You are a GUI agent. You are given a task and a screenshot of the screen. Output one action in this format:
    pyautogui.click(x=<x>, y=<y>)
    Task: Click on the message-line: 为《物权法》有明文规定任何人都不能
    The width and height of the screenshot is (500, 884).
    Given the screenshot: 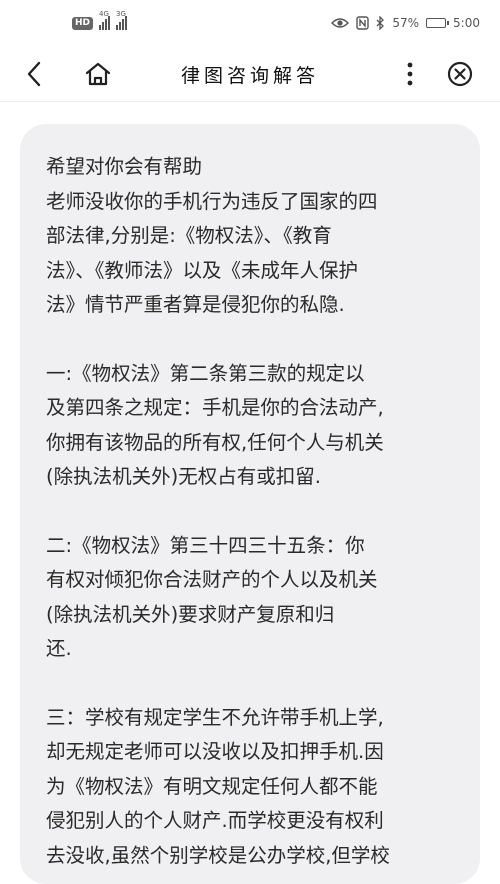 What is the action you would take?
    pyautogui.click(x=212, y=786)
    